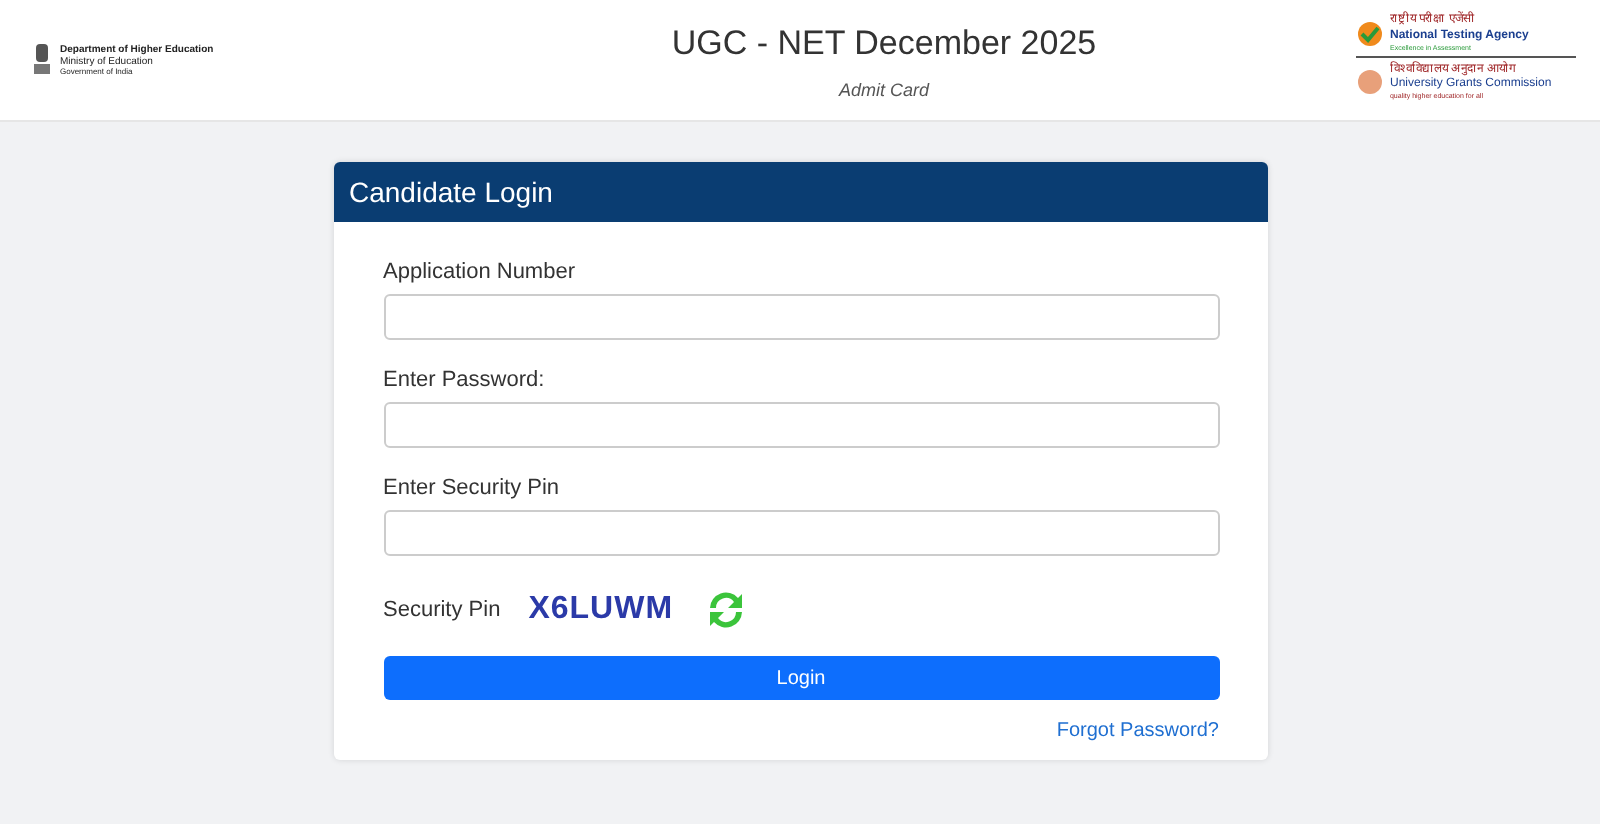 This screenshot has height=824, width=1600. What do you see at coordinates (1137, 731) in the screenshot?
I see `forgot-password-link: Forgot Password?` at bounding box center [1137, 731].